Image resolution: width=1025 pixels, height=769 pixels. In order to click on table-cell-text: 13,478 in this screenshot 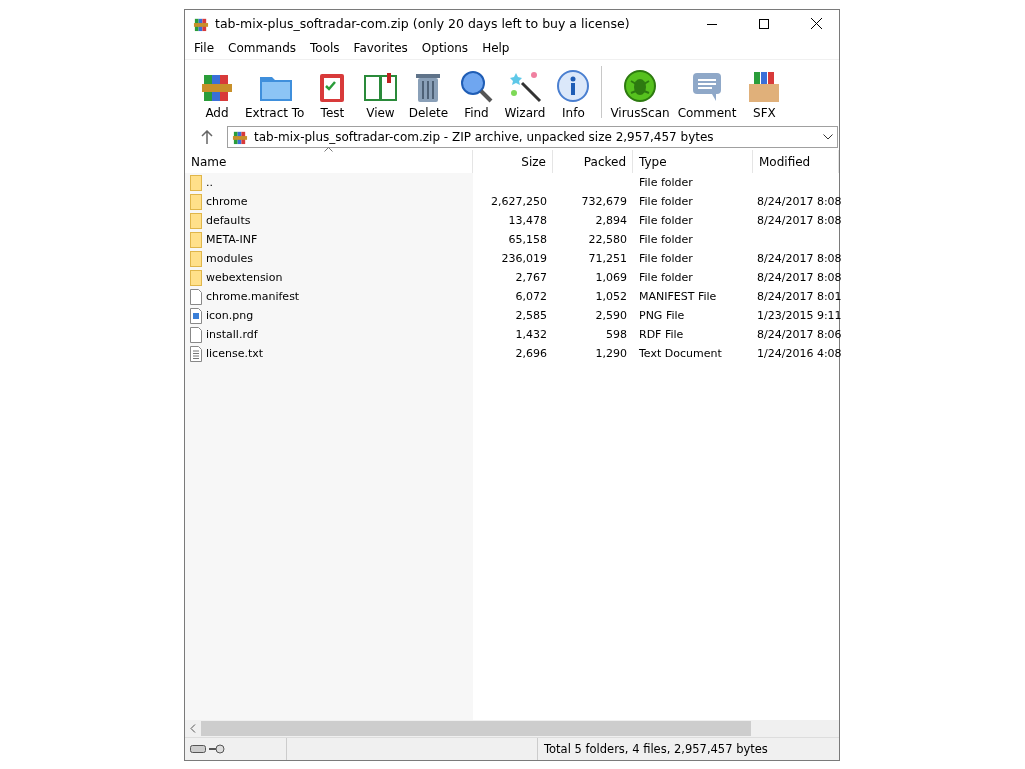, I will do `click(527, 220)`.